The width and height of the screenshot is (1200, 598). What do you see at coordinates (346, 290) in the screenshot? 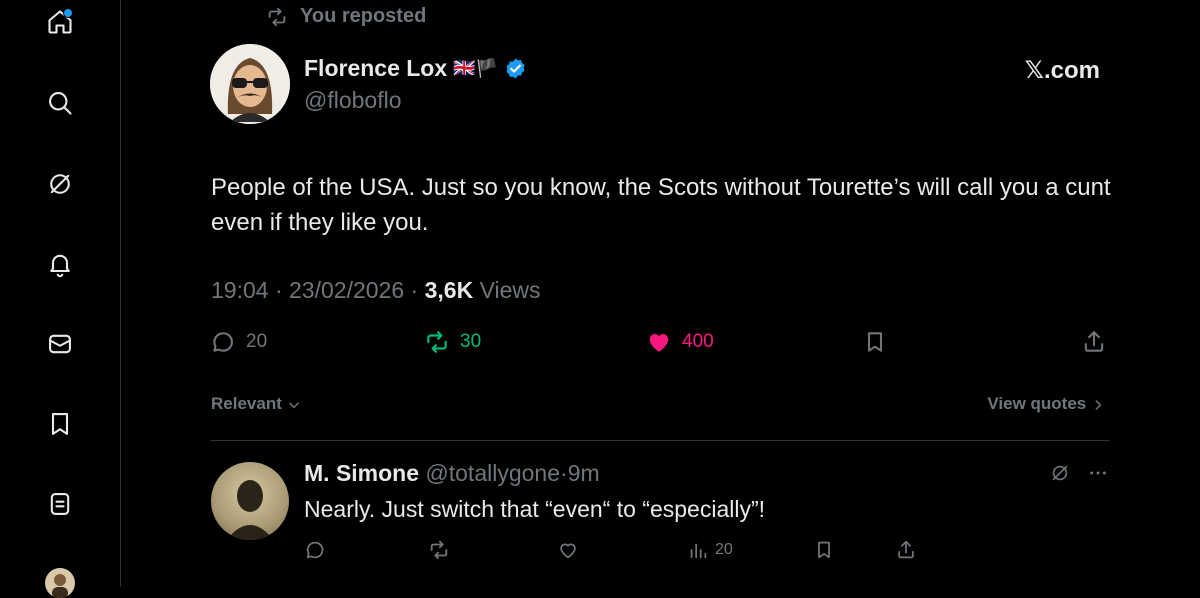
I see `tweet-date: 23/02/2026` at bounding box center [346, 290].